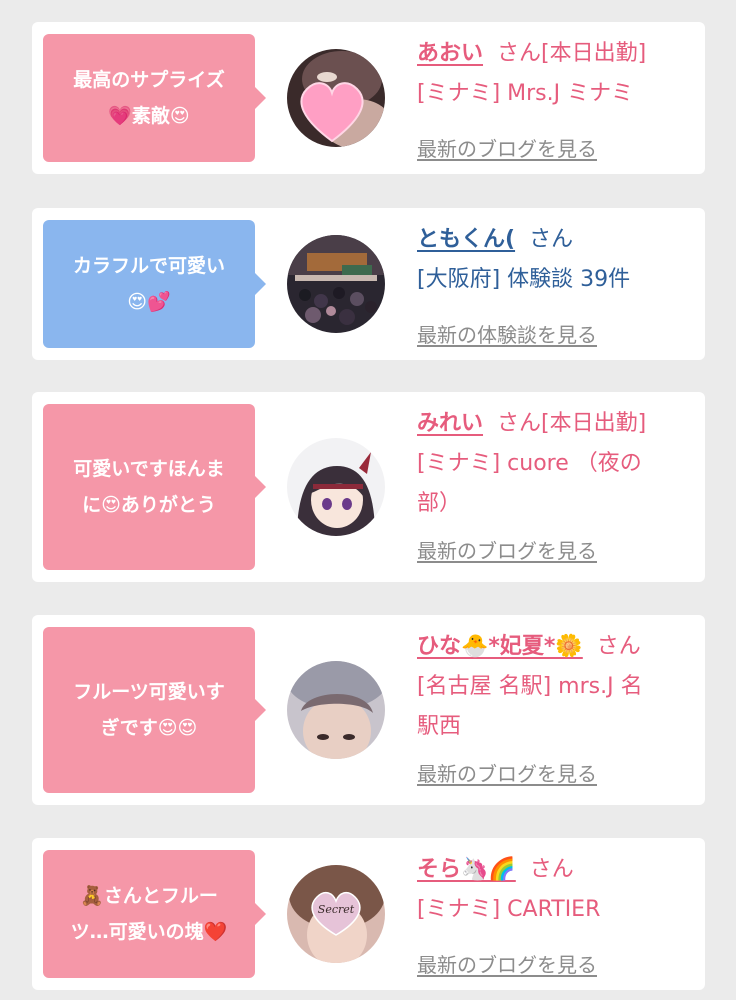  I want to click on reviewer-info: あおい さん[本日出勤] [ミナミ] Mrs.J ミナミ, so click(557, 74).